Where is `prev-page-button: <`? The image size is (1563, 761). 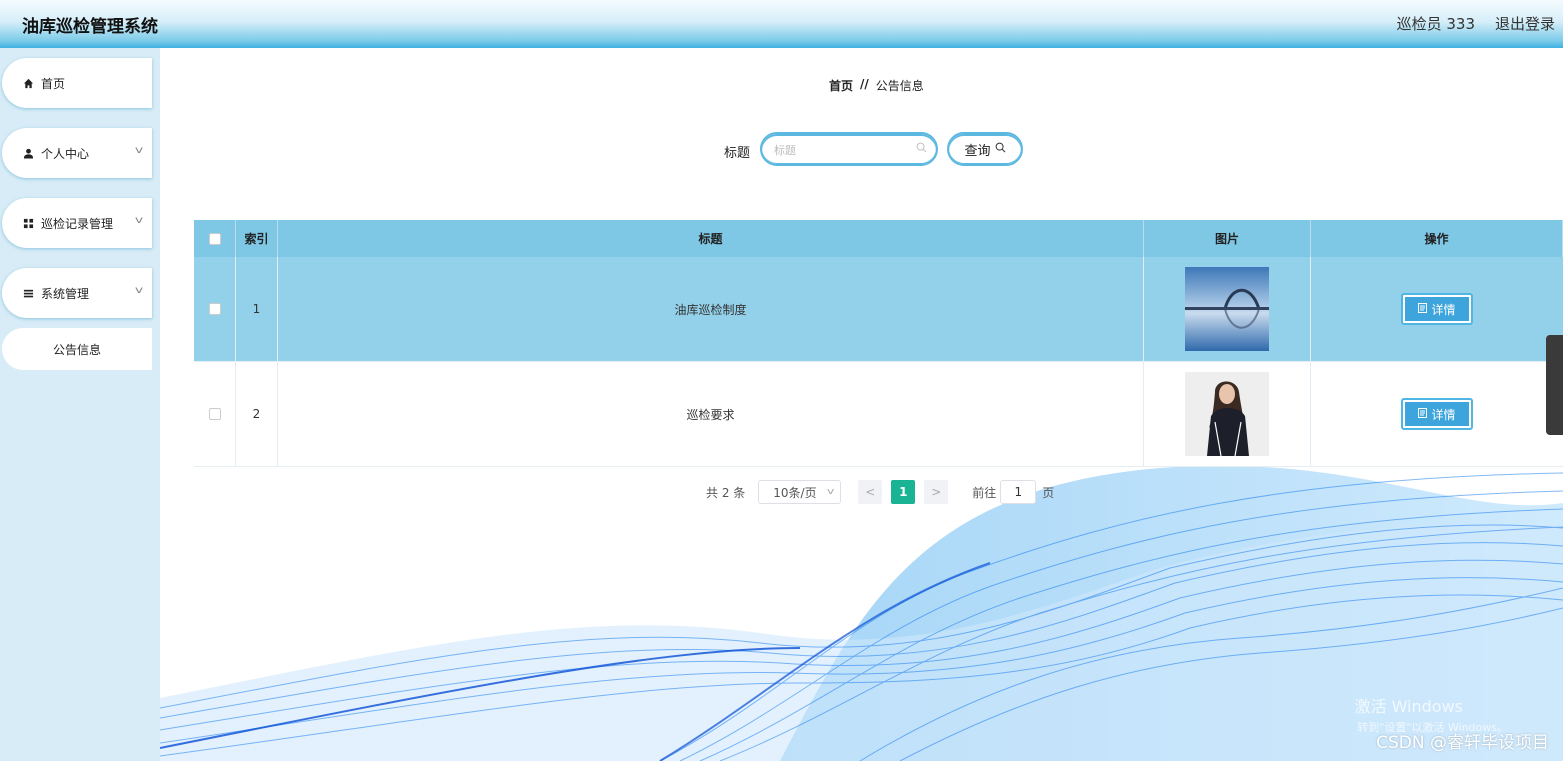
prev-page-button: < is located at coordinates (870, 492).